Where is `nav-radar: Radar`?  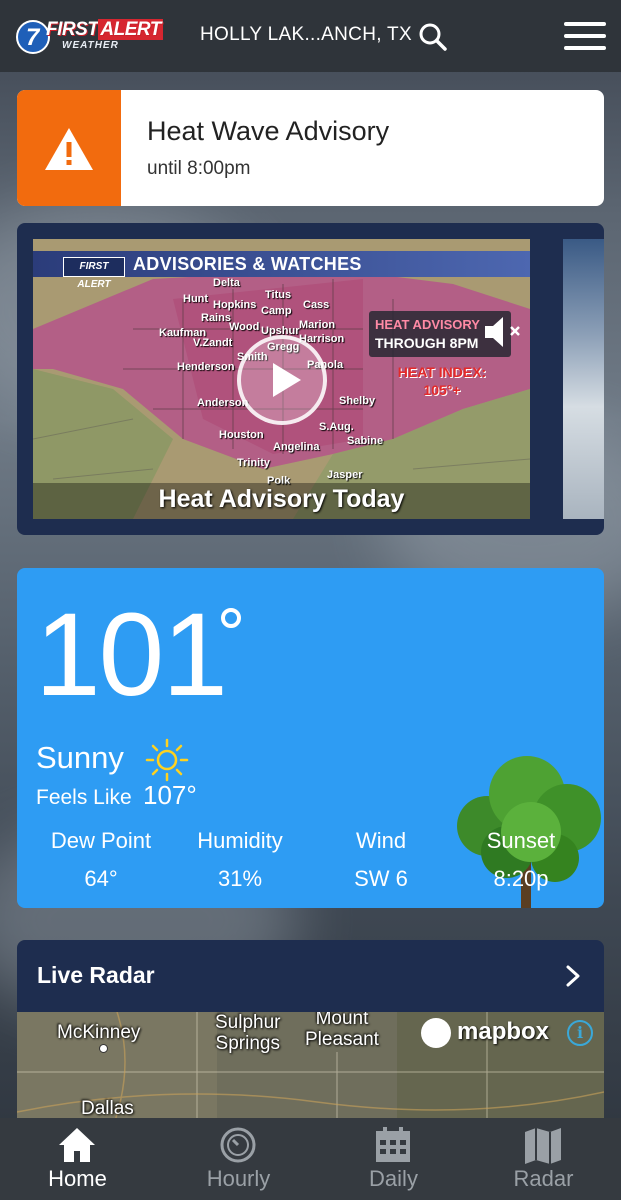 nav-radar: Radar is located at coordinates (543, 1159).